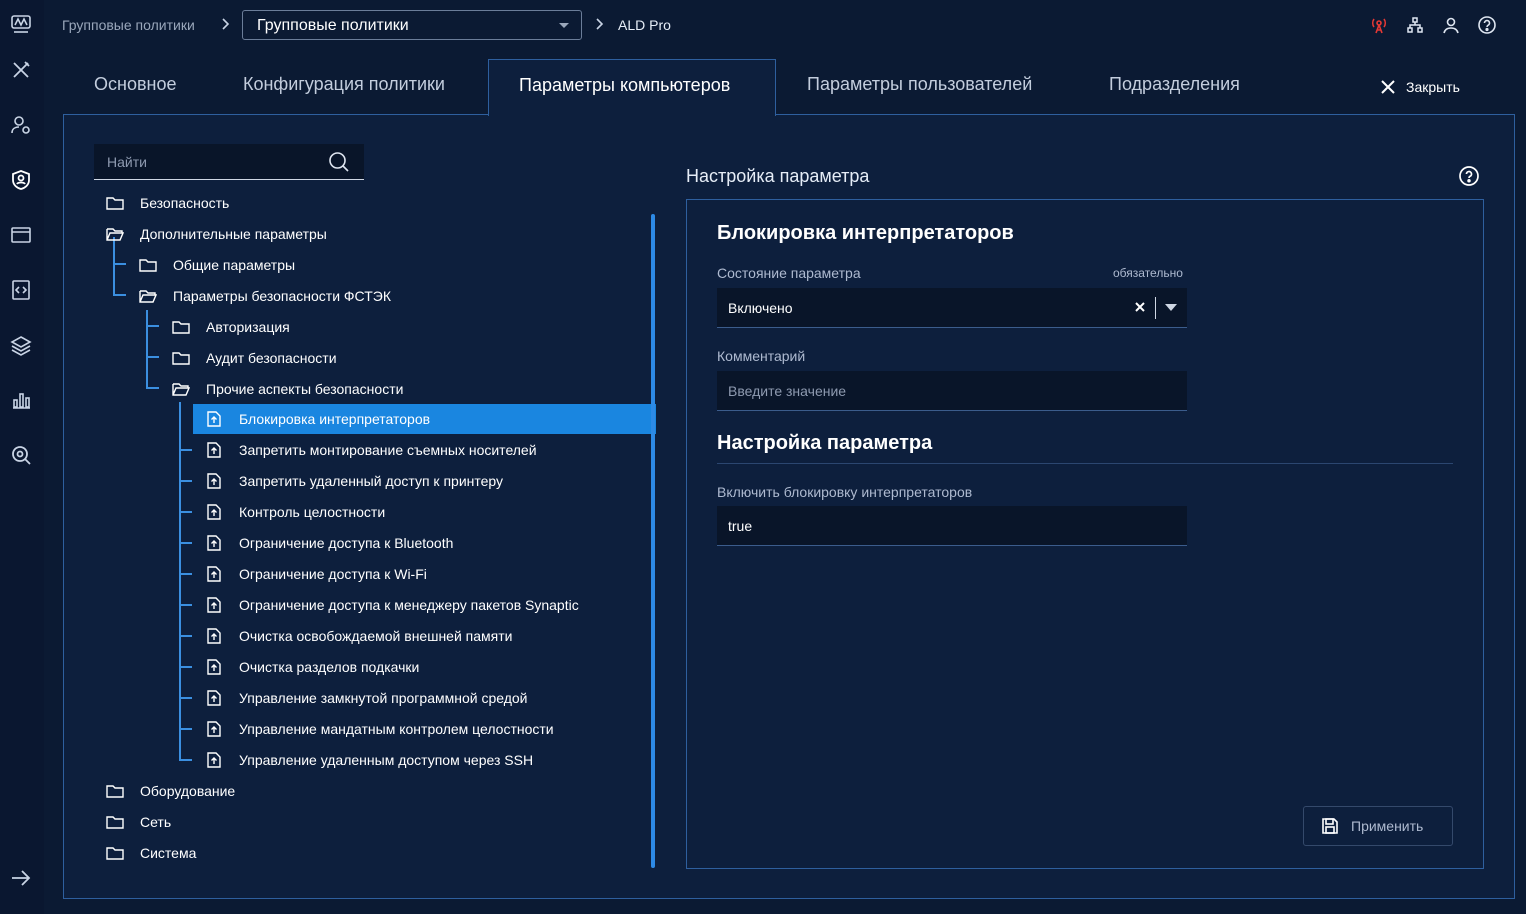 This screenshot has width=1526, height=914. What do you see at coordinates (128, 25) in the screenshot?
I see `breadcrumb-root: Групповые политики` at bounding box center [128, 25].